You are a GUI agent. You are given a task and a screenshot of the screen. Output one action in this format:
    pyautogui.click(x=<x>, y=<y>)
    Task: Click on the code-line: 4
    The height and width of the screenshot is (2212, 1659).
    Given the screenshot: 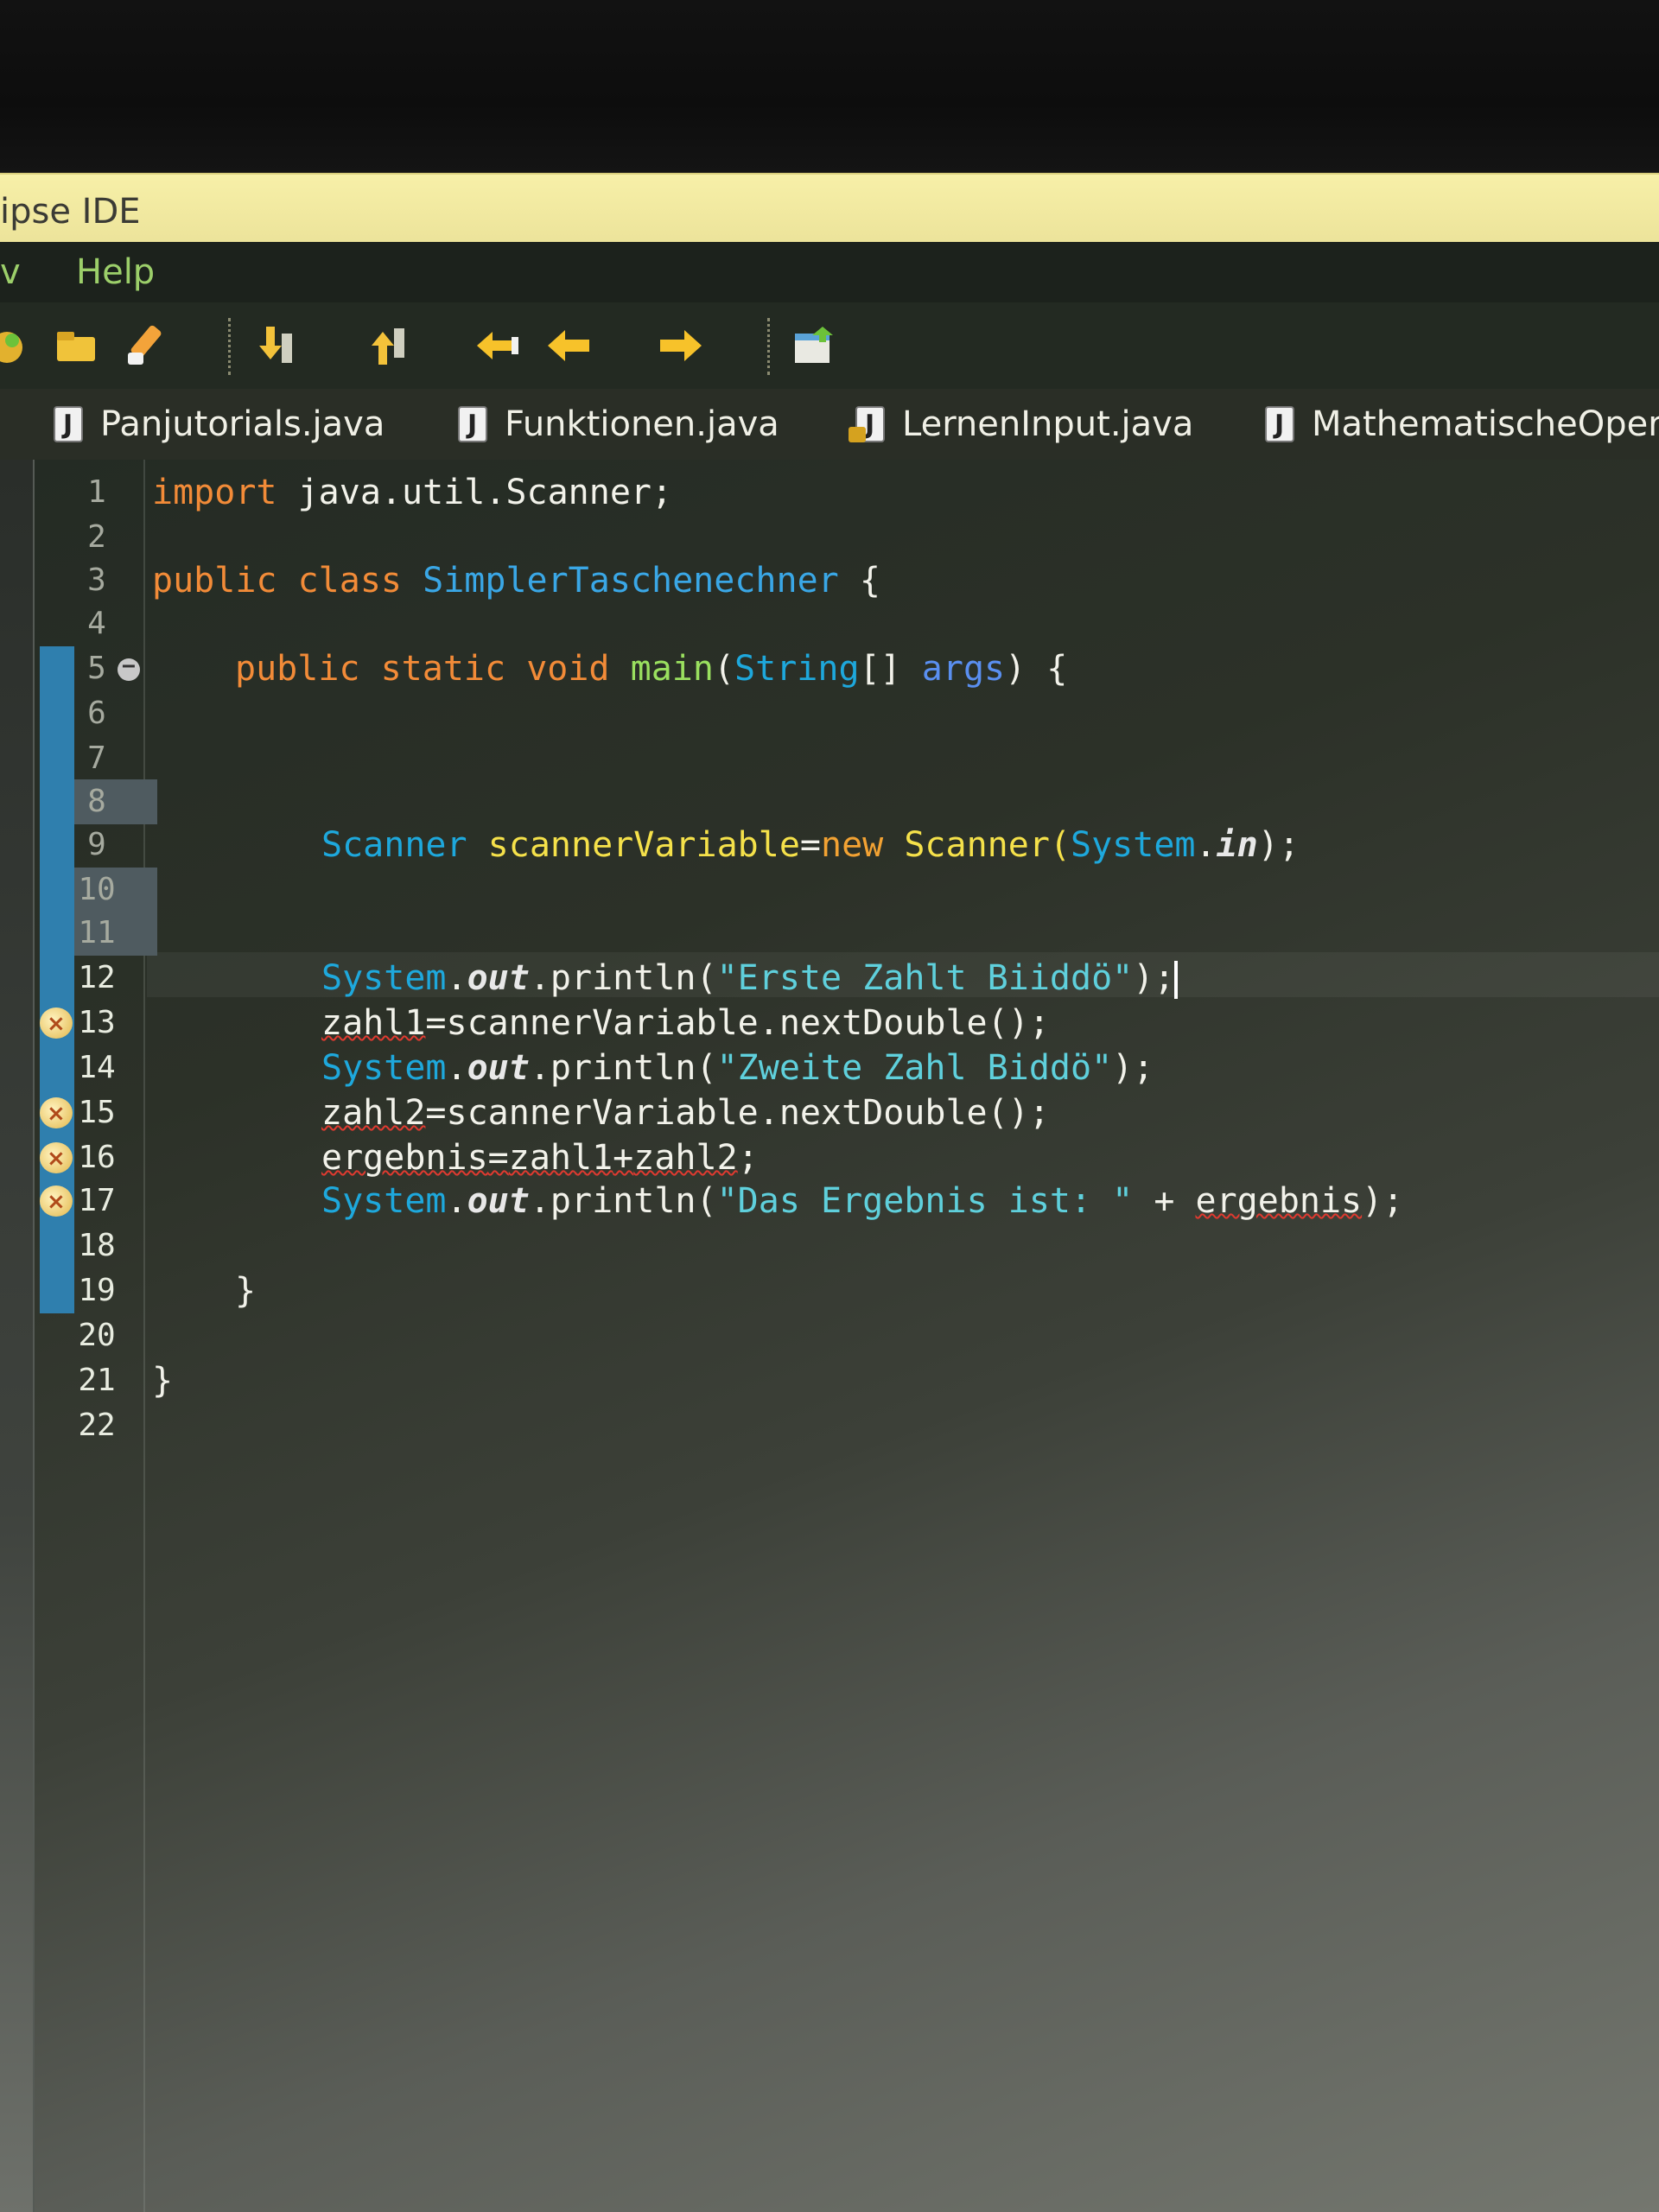 What is the action you would take?
    pyautogui.click(x=829, y=623)
    